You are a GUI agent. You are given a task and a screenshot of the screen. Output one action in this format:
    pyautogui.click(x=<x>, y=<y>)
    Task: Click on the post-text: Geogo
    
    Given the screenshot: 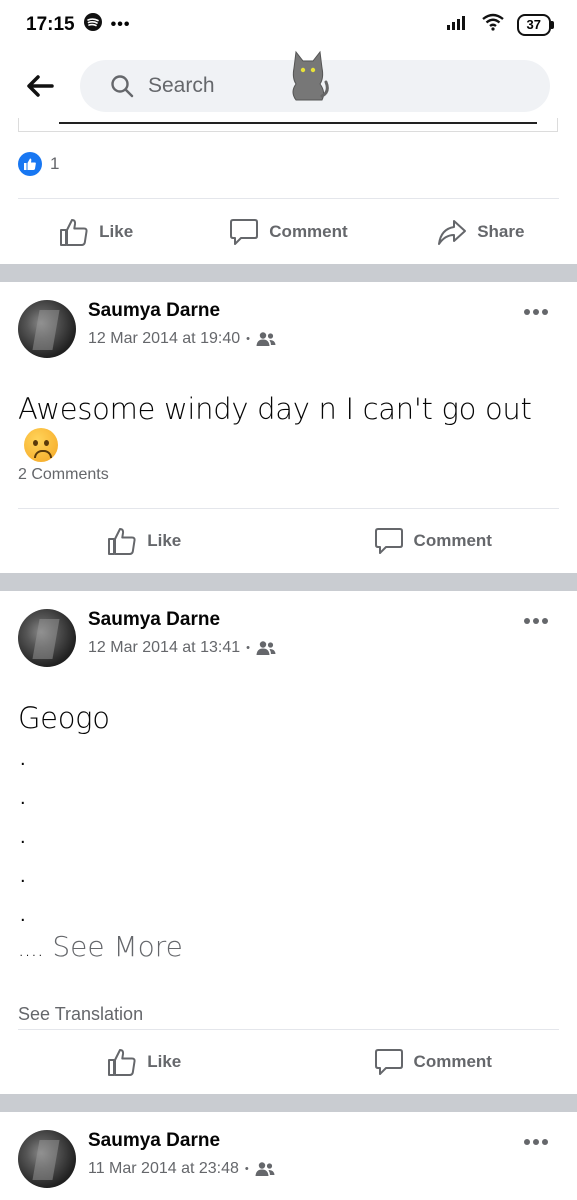 What is the action you would take?
    pyautogui.click(x=64, y=718)
    